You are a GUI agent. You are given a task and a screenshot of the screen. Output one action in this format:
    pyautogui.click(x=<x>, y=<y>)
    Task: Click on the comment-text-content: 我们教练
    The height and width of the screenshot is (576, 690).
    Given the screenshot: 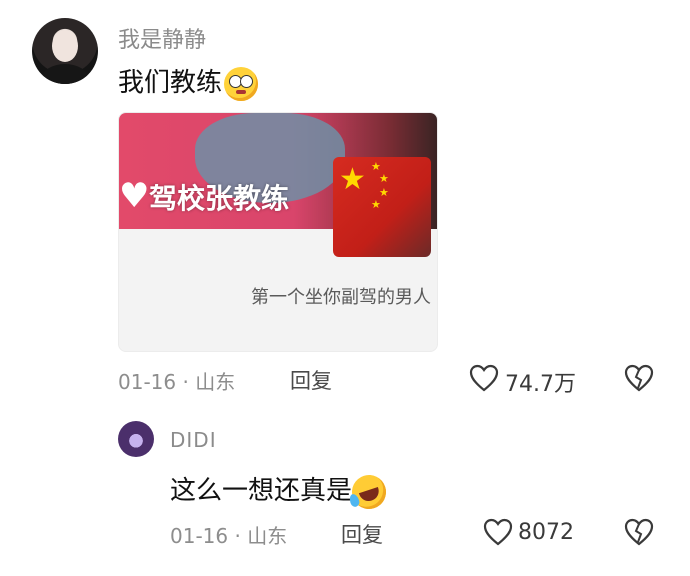 What is the action you would take?
    pyautogui.click(x=170, y=83)
    